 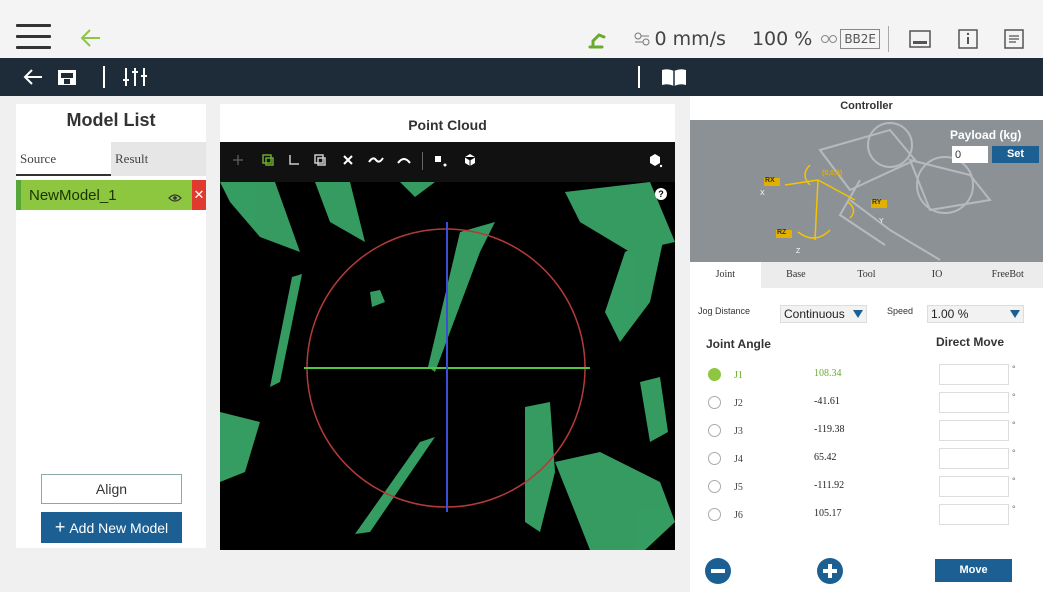 What do you see at coordinates (823, 314) in the screenshot?
I see `jog-distance-select: Continuous` at bounding box center [823, 314].